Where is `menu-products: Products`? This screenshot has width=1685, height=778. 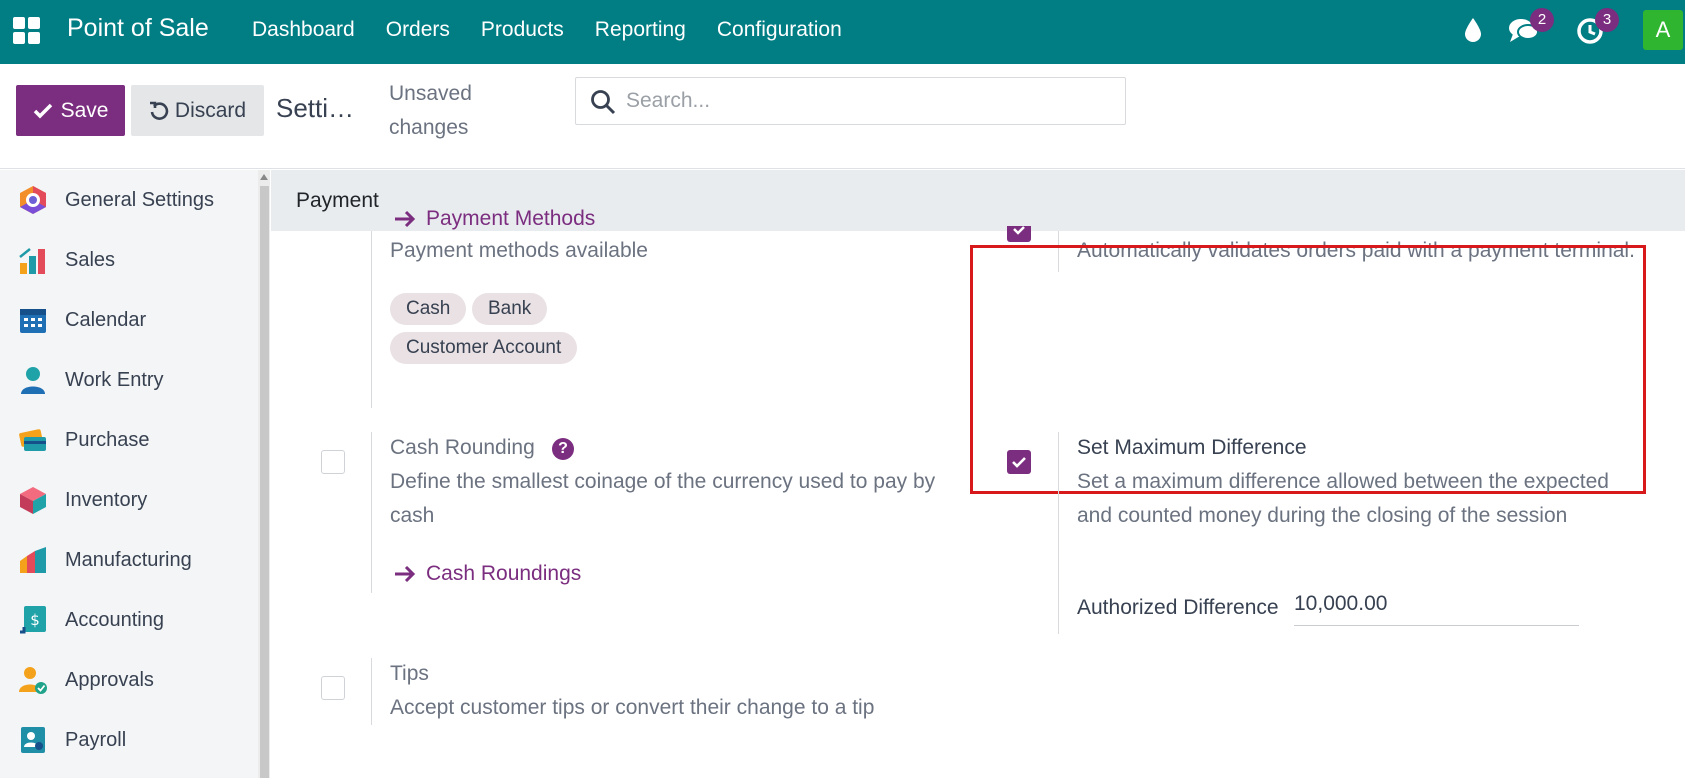 menu-products: Products is located at coordinates (522, 30).